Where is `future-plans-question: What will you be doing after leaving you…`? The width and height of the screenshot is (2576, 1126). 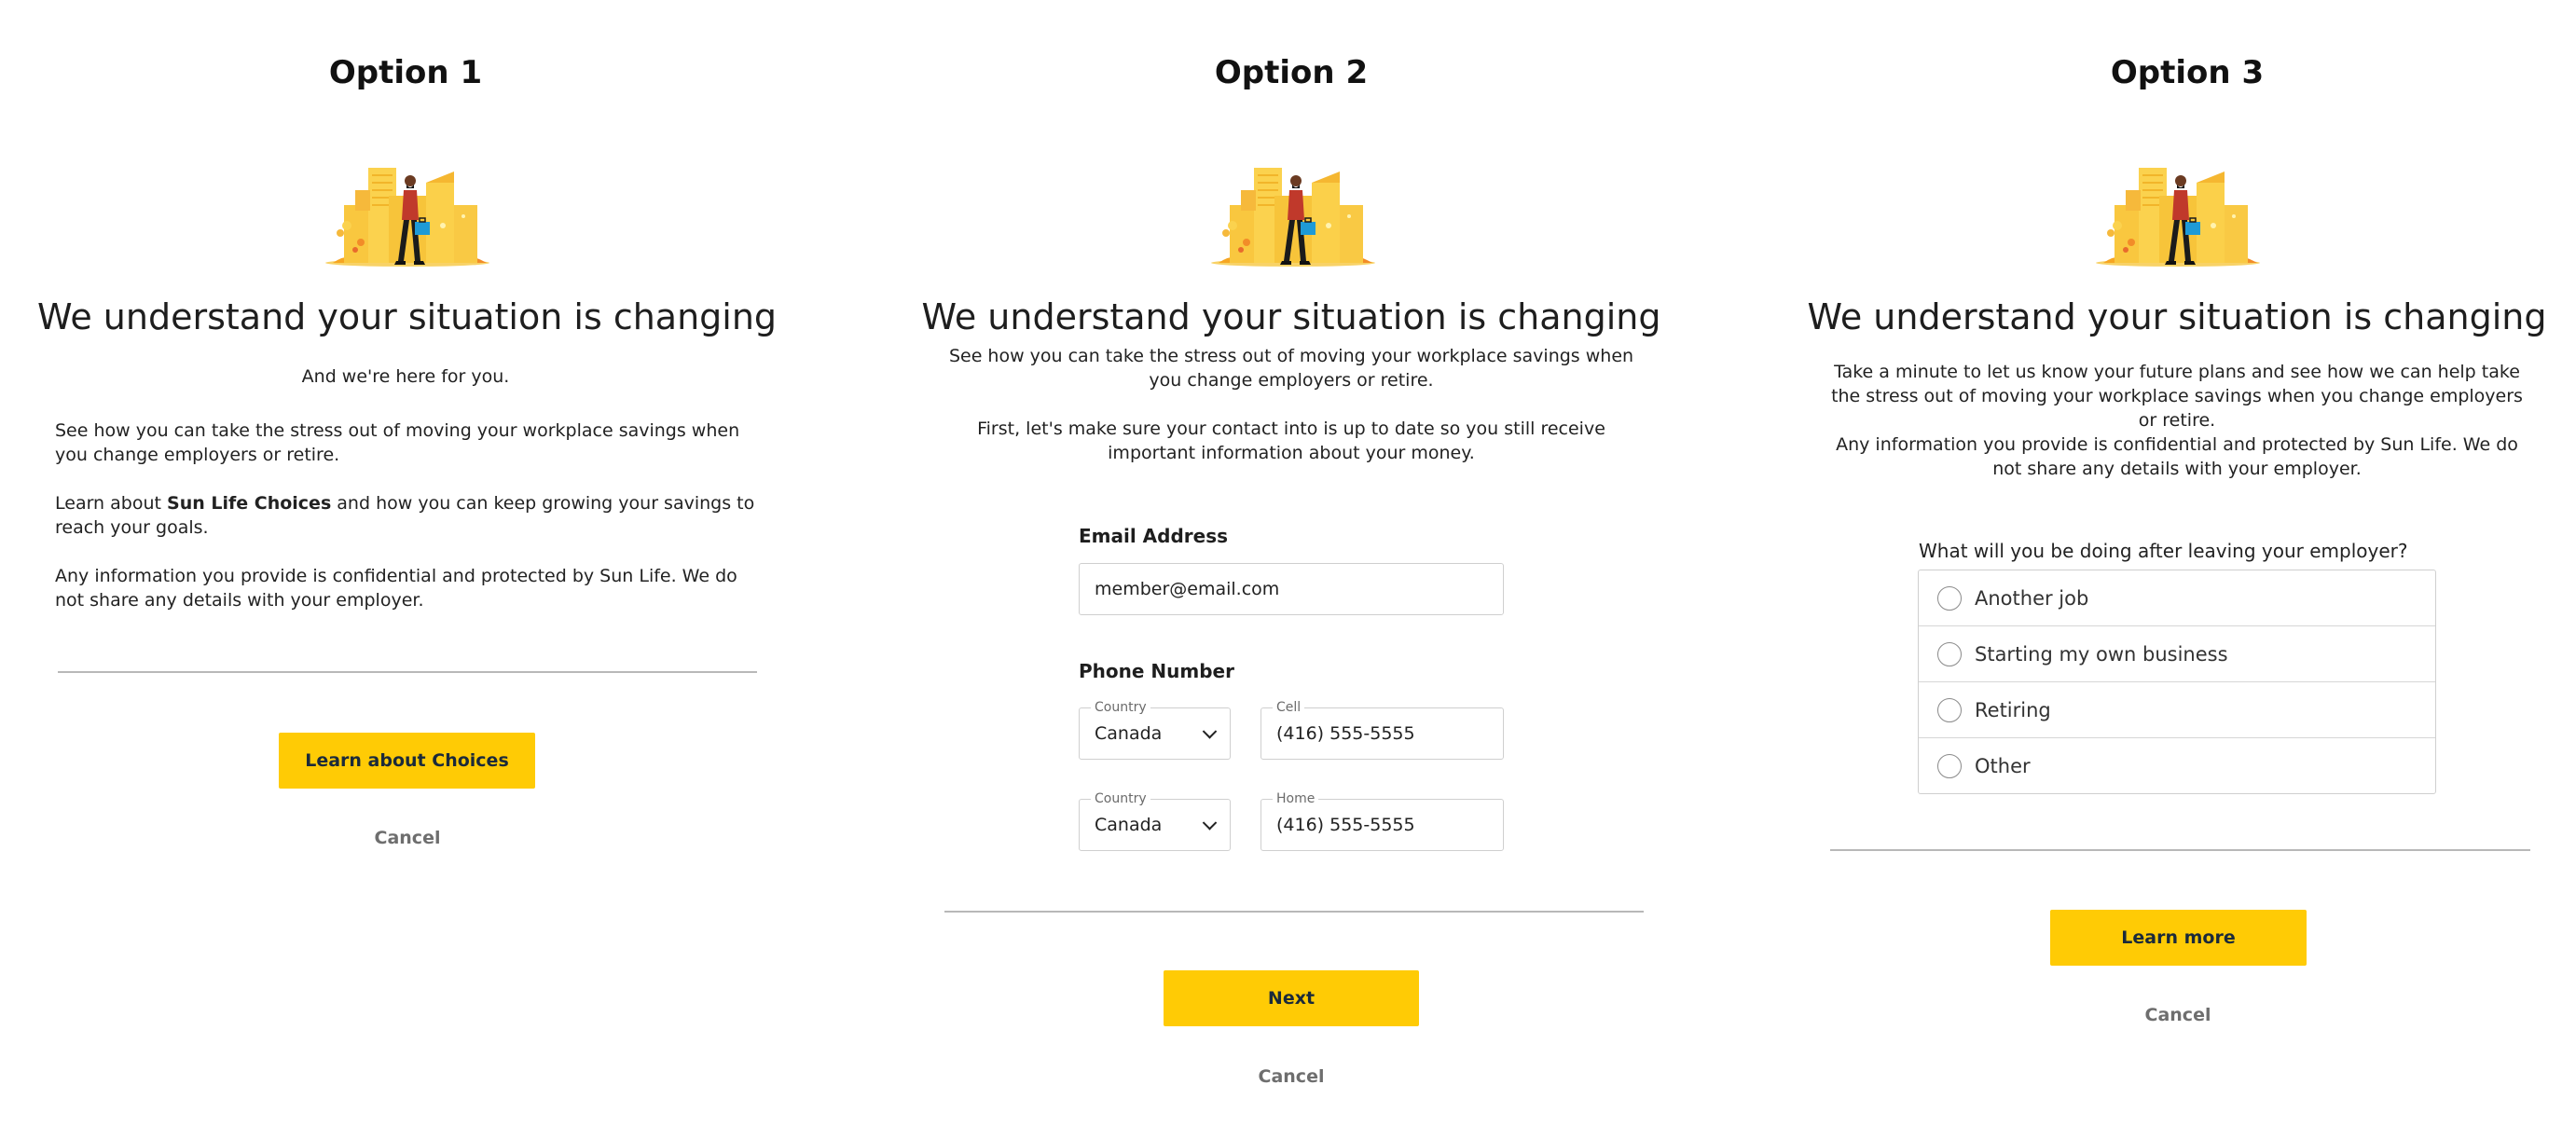 future-plans-question: What will you be doing after leaving you… is located at coordinates (2163, 551).